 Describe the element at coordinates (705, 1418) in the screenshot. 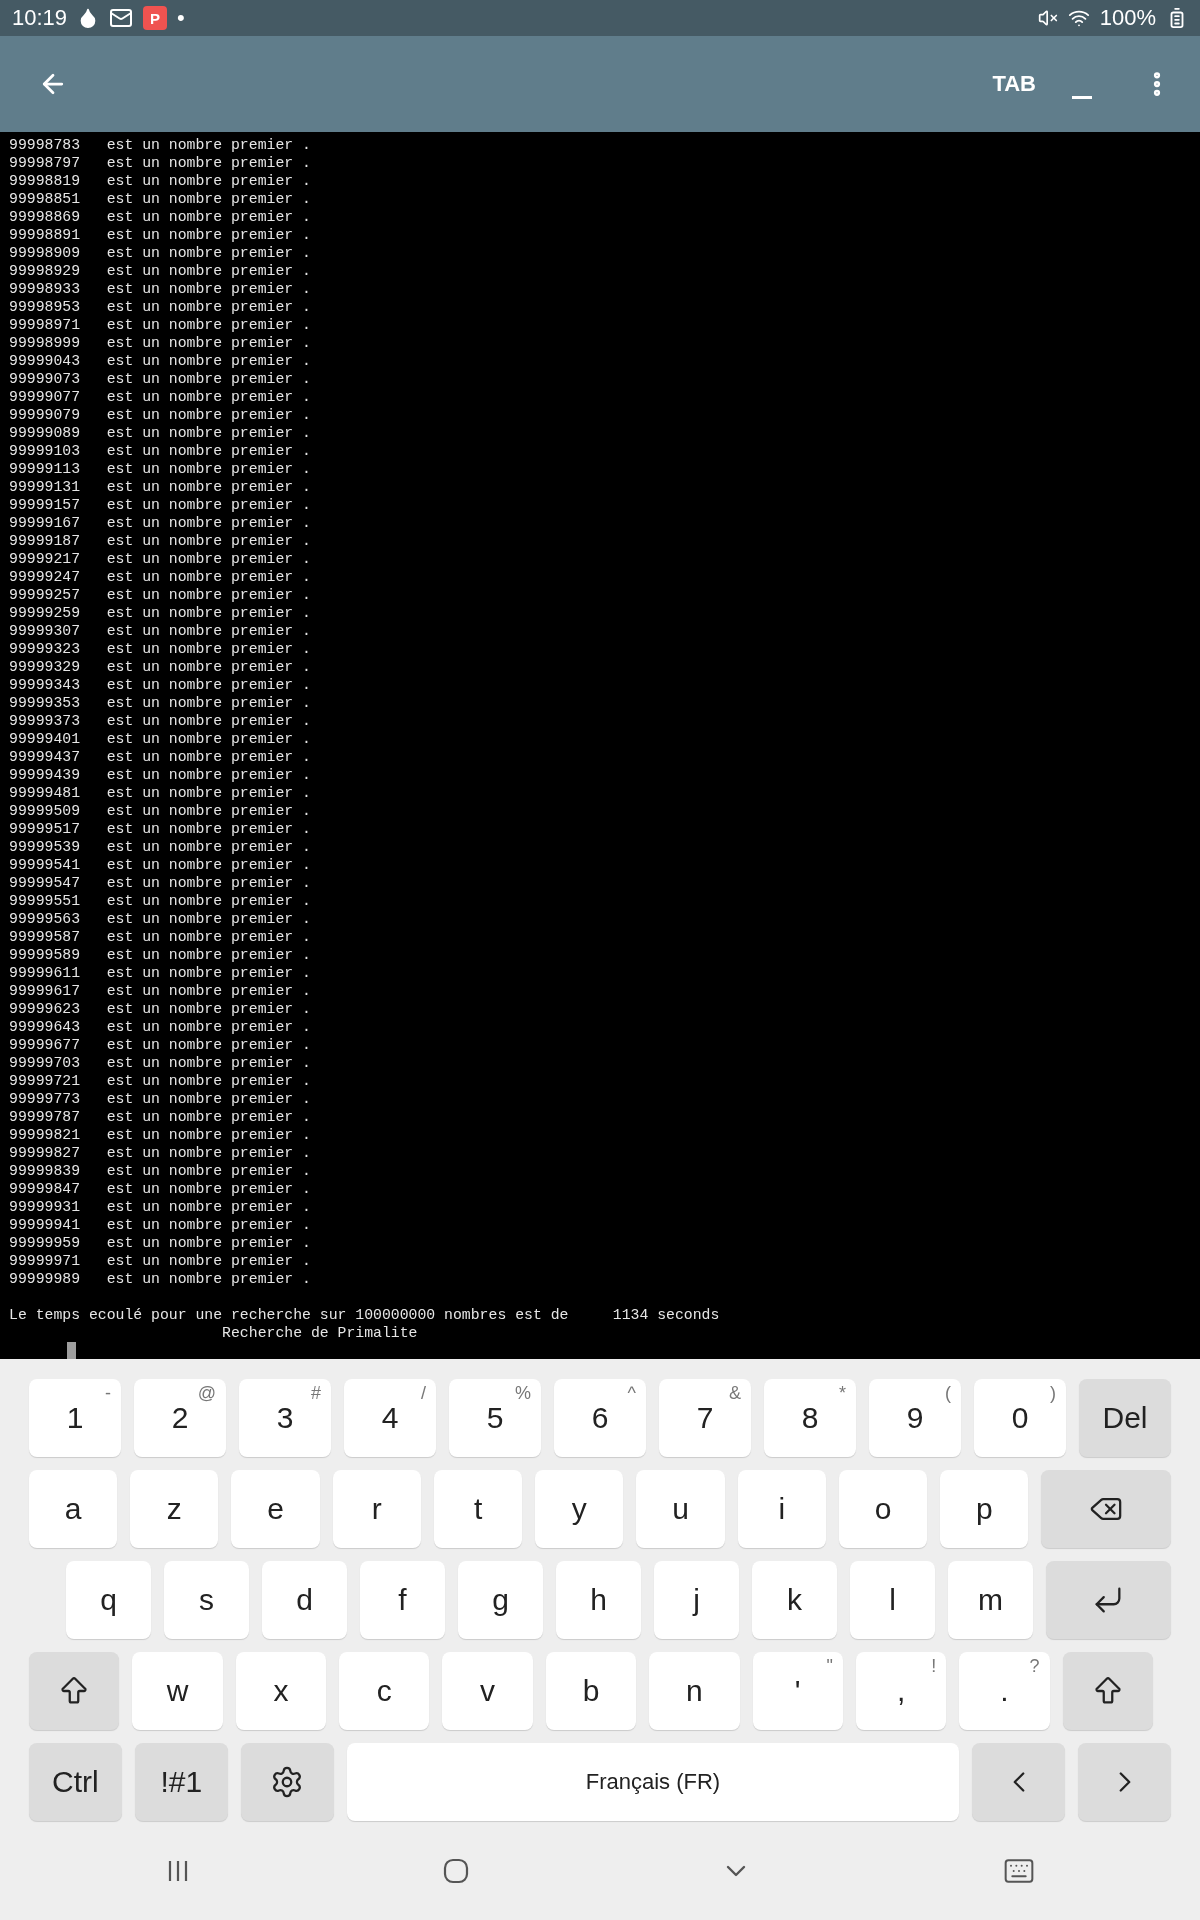

I see `key: 7 &` at that location.